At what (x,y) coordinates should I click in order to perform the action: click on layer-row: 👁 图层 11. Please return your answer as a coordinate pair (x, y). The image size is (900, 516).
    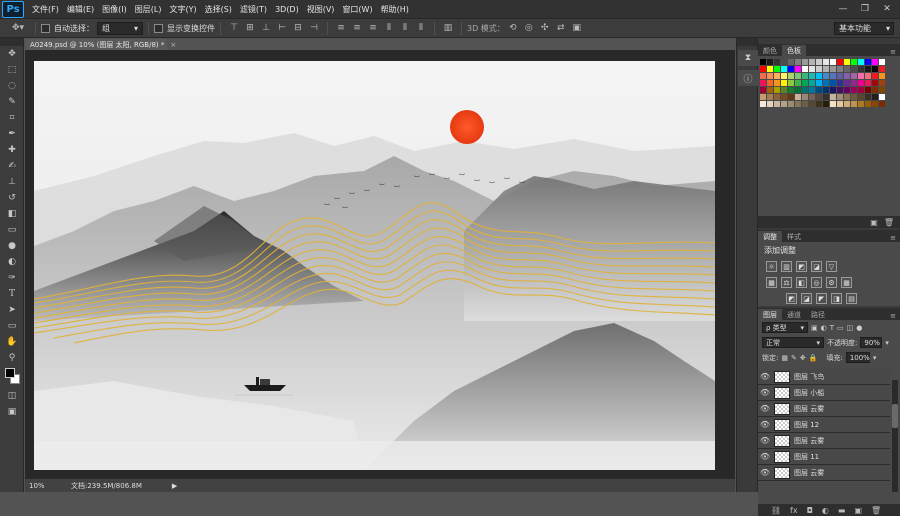
    Looking at the image, I should click on (824, 457).